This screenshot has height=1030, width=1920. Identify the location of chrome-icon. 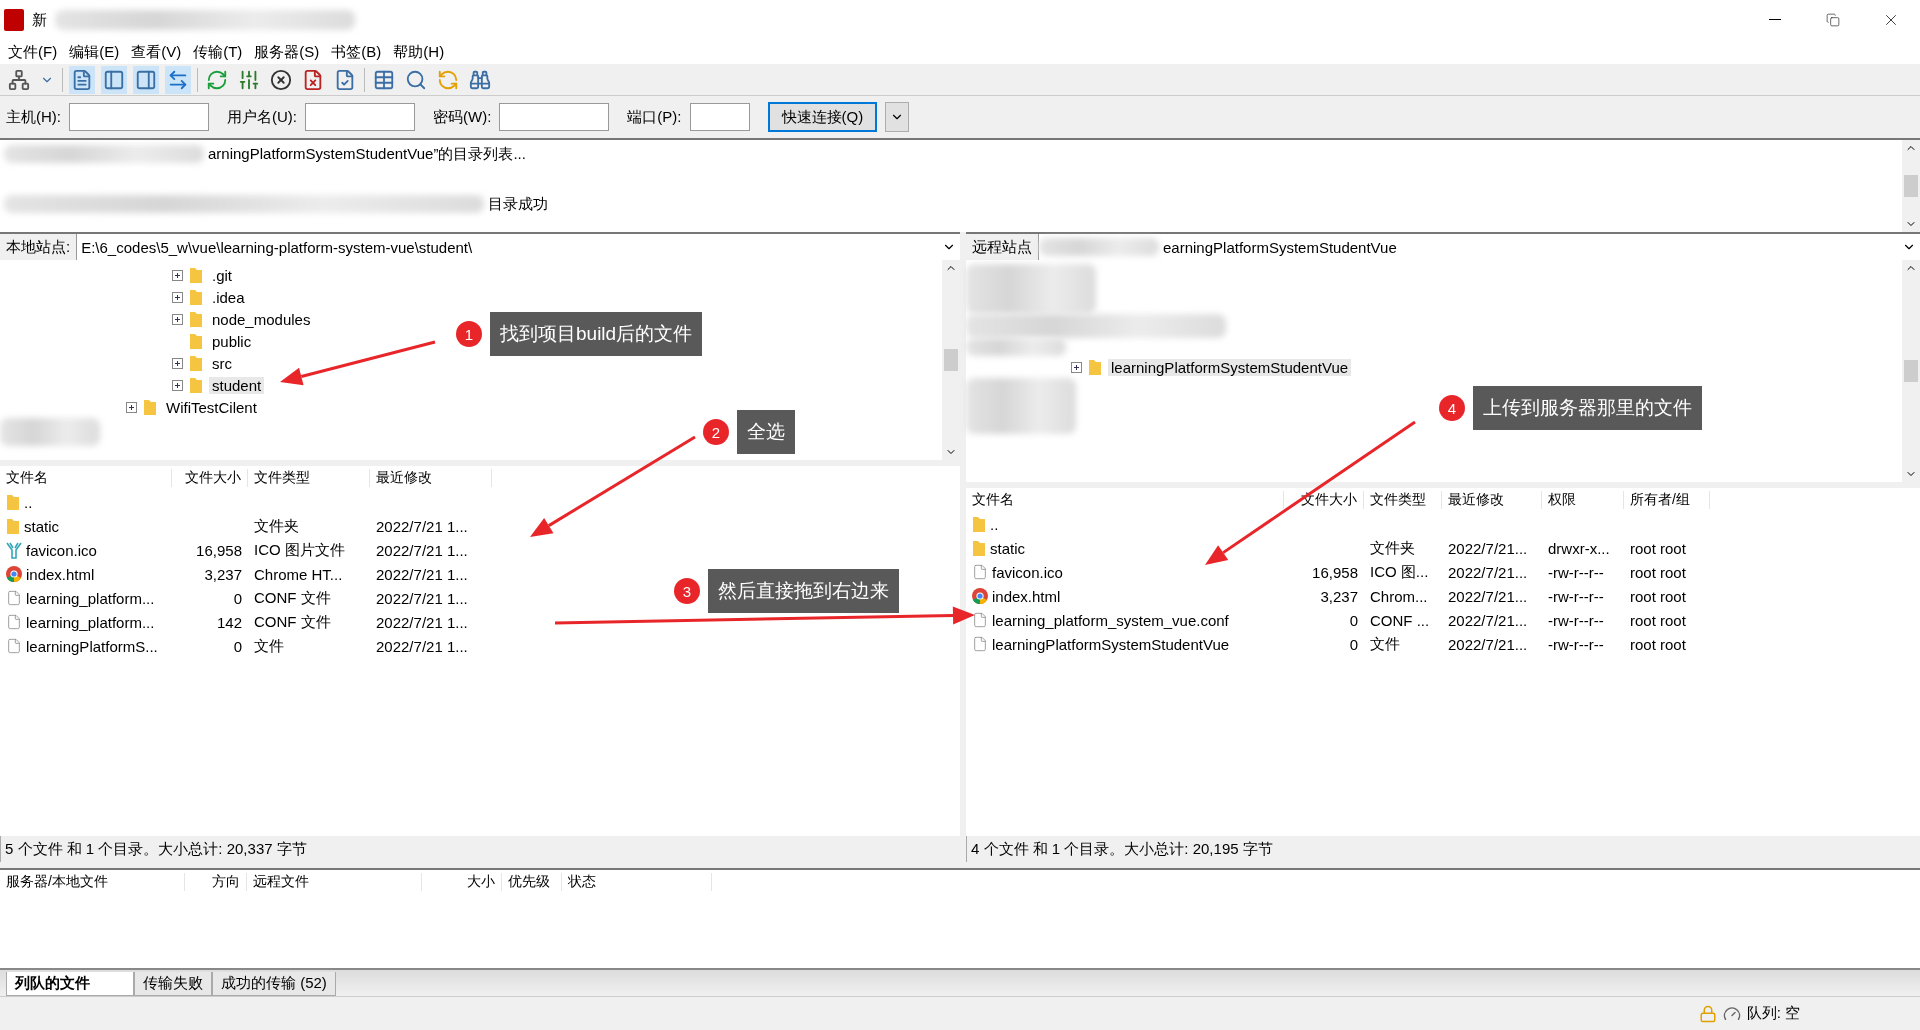
(14, 574).